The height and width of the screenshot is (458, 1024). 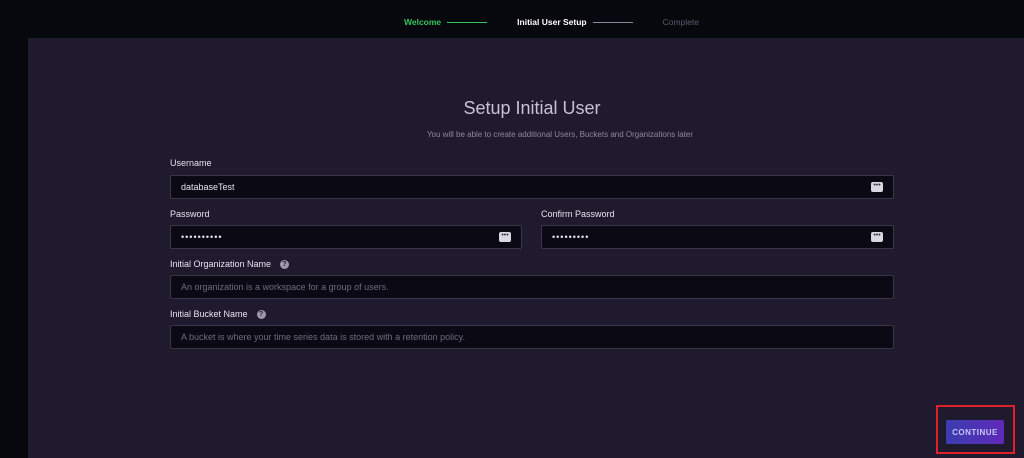 I want to click on org-name-label-text: Initial Organization Name, so click(x=221, y=264).